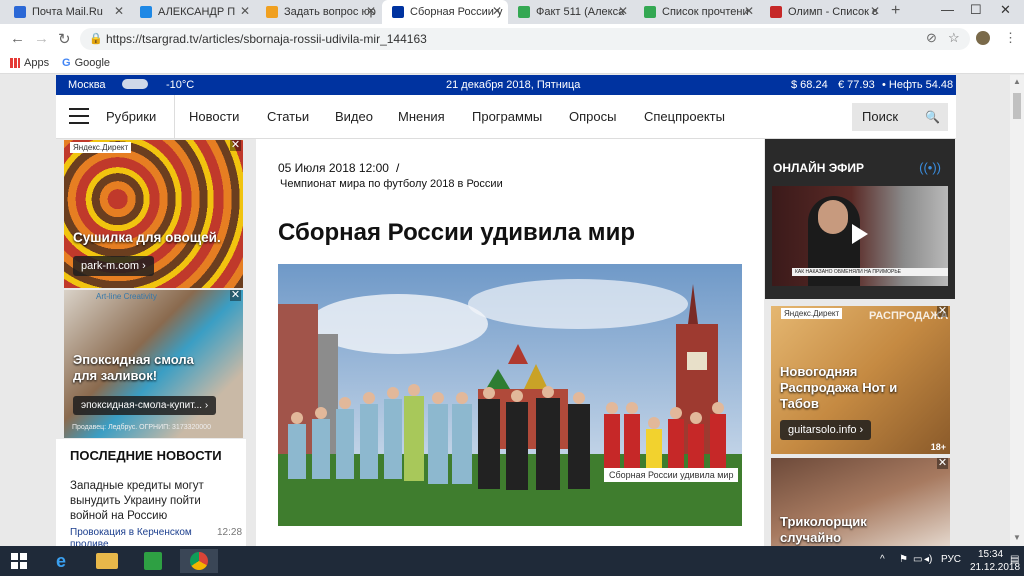 The height and width of the screenshot is (576, 1024). I want to click on oil-price: • Нефть 54.48, so click(918, 85).